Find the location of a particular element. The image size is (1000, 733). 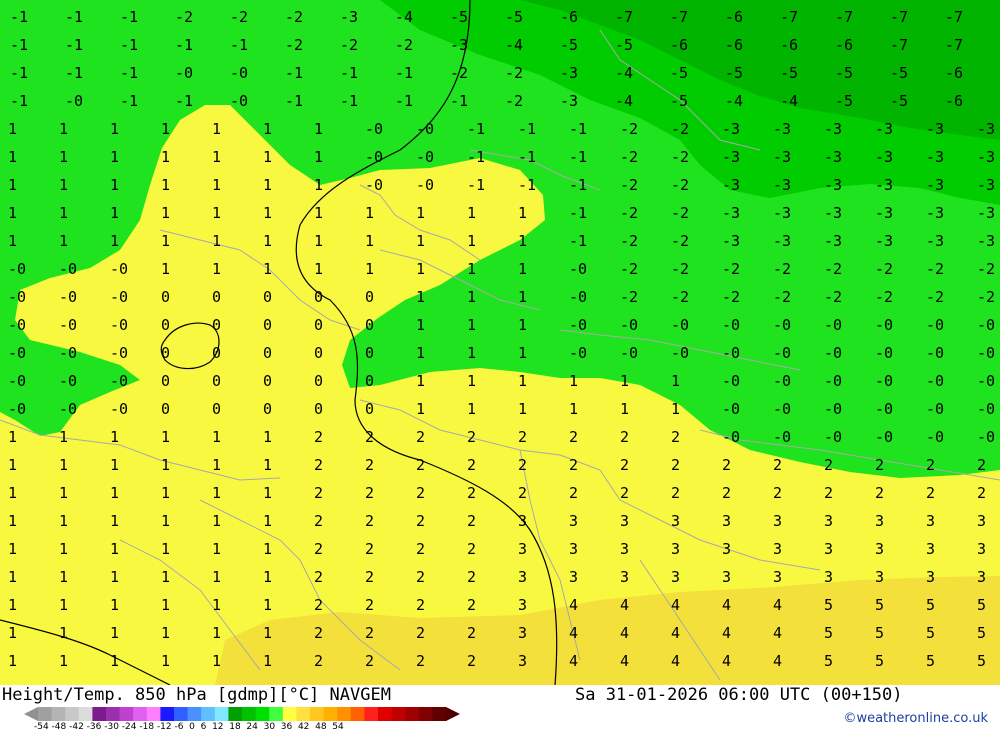

map-title: Height/Temp. 850 hPa [gdmp][°C] NAVGEM is located at coordinates (196, 695).